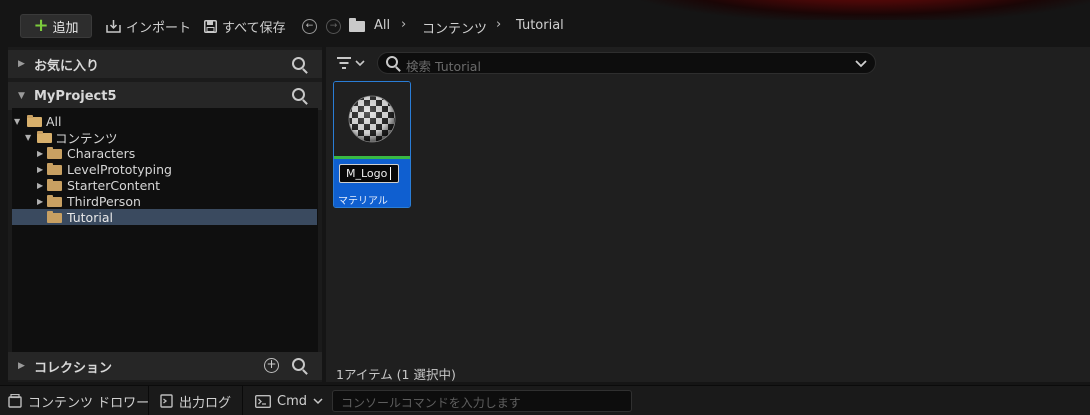 This screenshot has height=415, width=1090. What do you see at coordinates (454, 27) in the screenshot?
I see `breadcrumb-content: コンテンツ` at bounding box center [454, 27].